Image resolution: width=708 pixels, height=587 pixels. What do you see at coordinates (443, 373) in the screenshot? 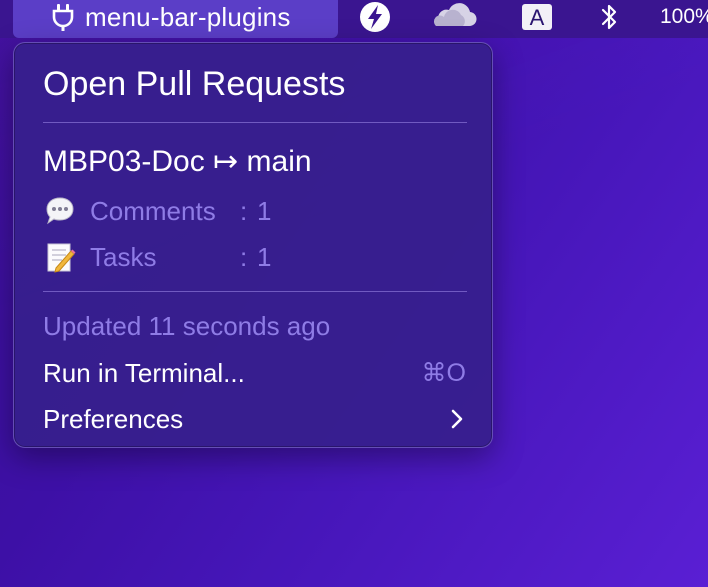
I see `run-in-terminal-shortcut: ⌘O` at bounding box center [443, 373].